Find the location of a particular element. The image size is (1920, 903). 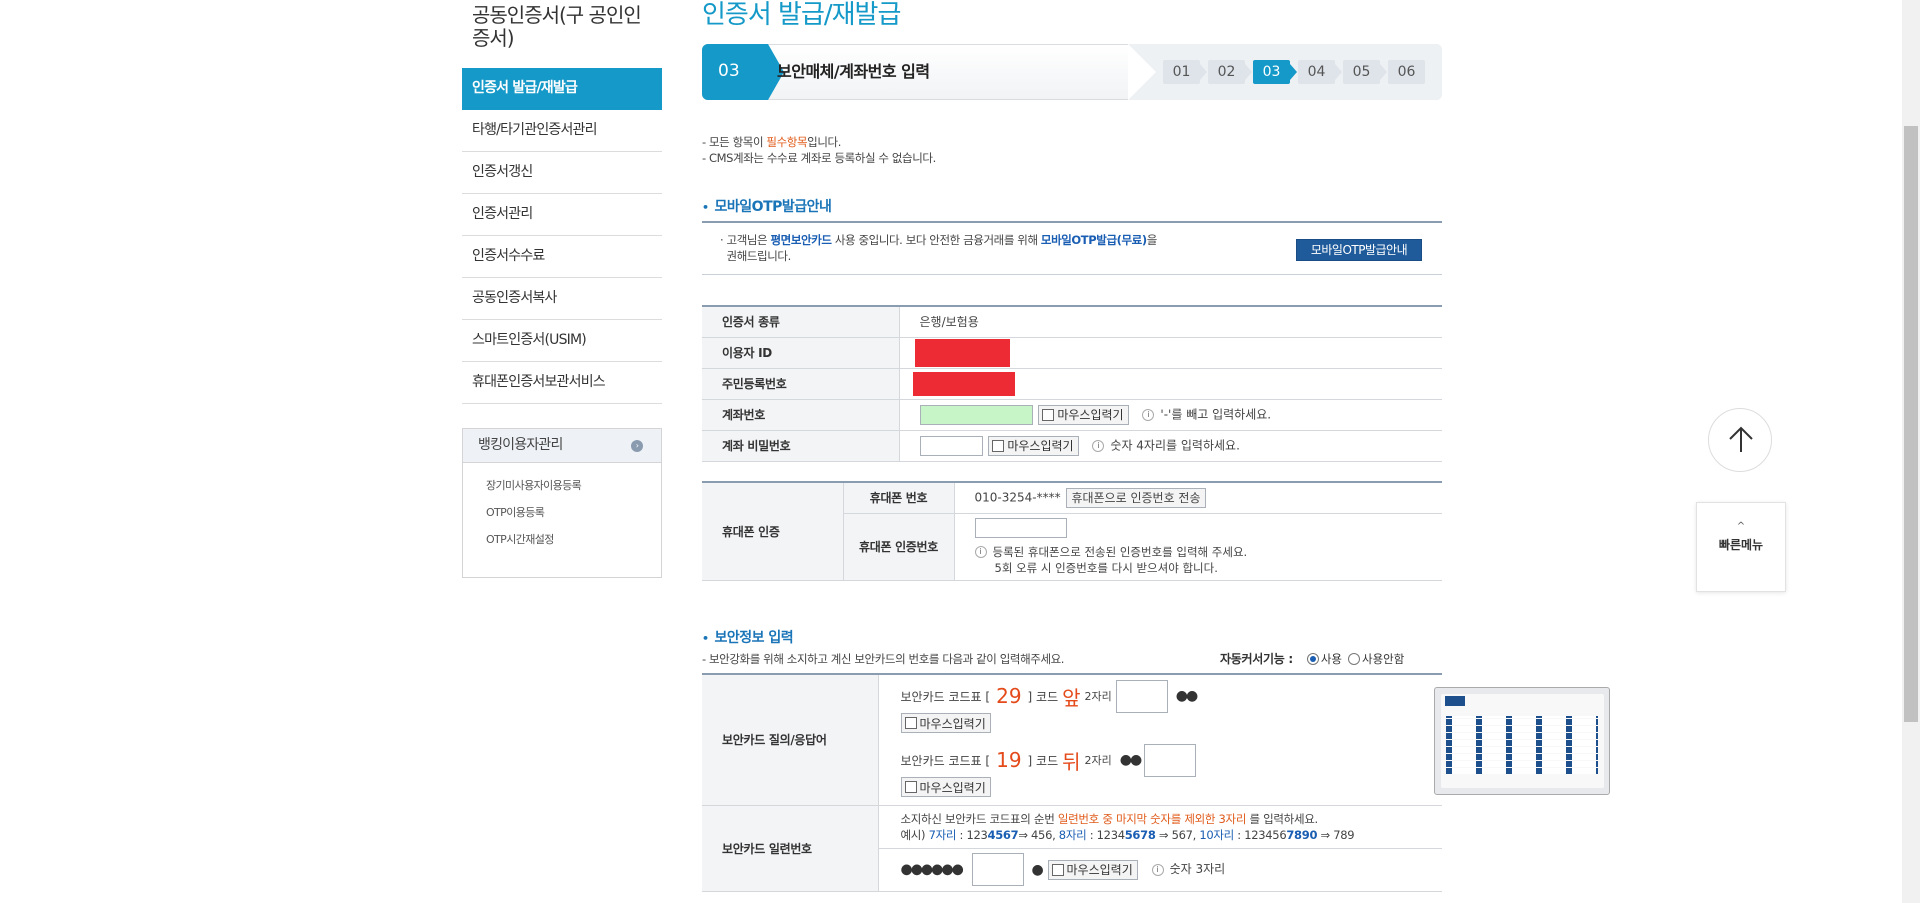

user-id-redacted is located at coordinates (962, 352).